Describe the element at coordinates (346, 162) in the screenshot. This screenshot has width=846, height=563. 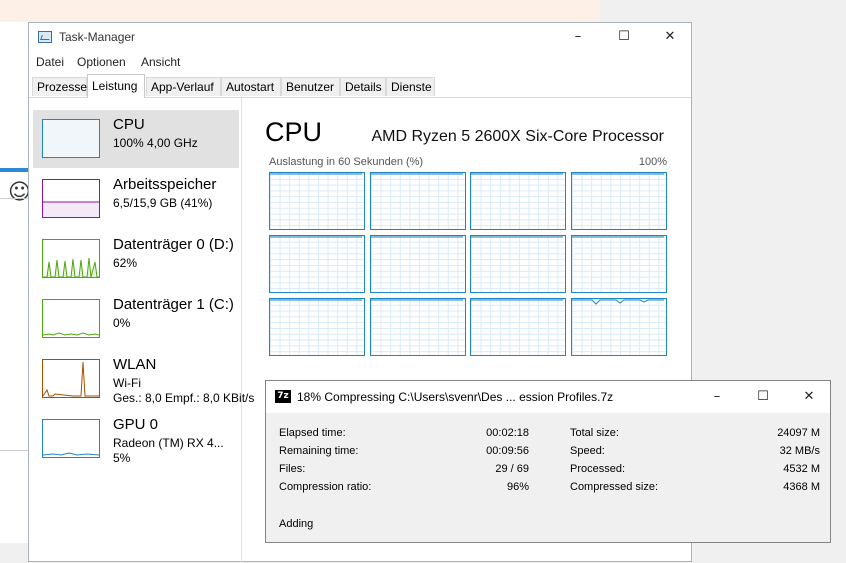
I see `graph-caption: Auslastung in 60 Sekunden (%)` at that location.